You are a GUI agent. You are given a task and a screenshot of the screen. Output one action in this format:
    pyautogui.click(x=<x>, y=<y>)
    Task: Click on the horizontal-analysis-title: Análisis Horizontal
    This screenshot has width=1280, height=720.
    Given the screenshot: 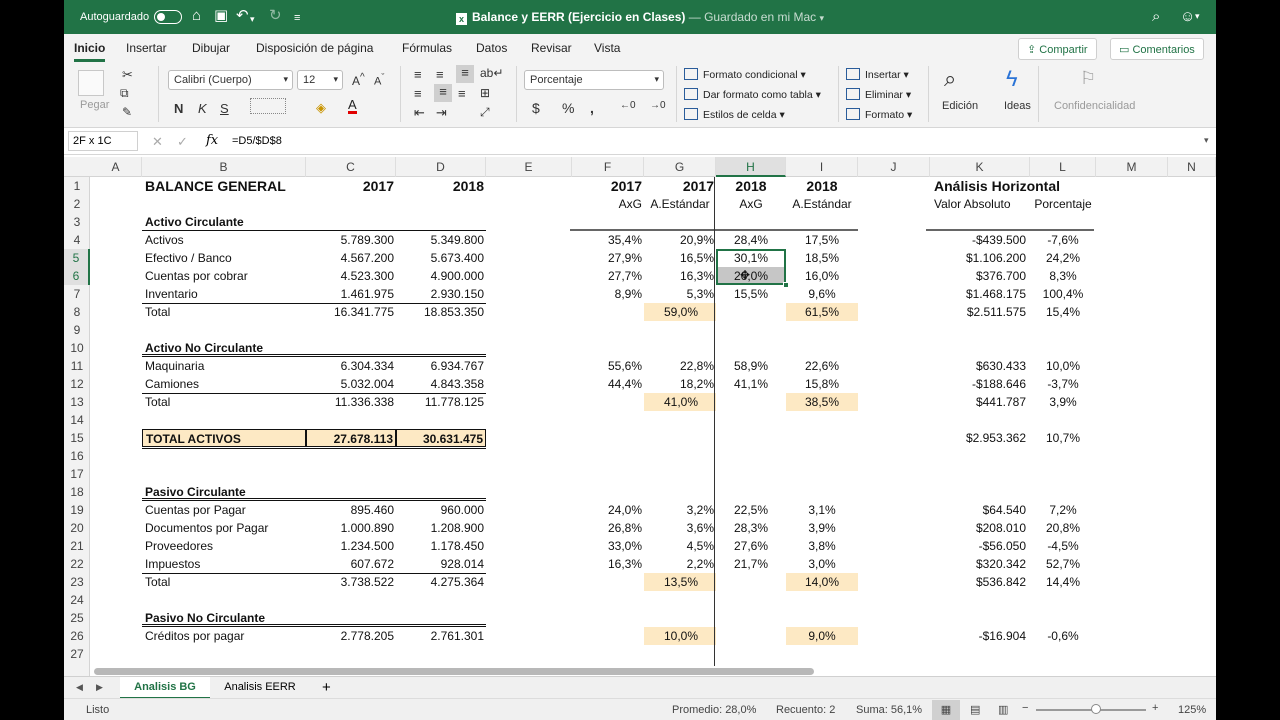 What is the action you would take?
    pyautogui.click(x=1030, y=186)
    